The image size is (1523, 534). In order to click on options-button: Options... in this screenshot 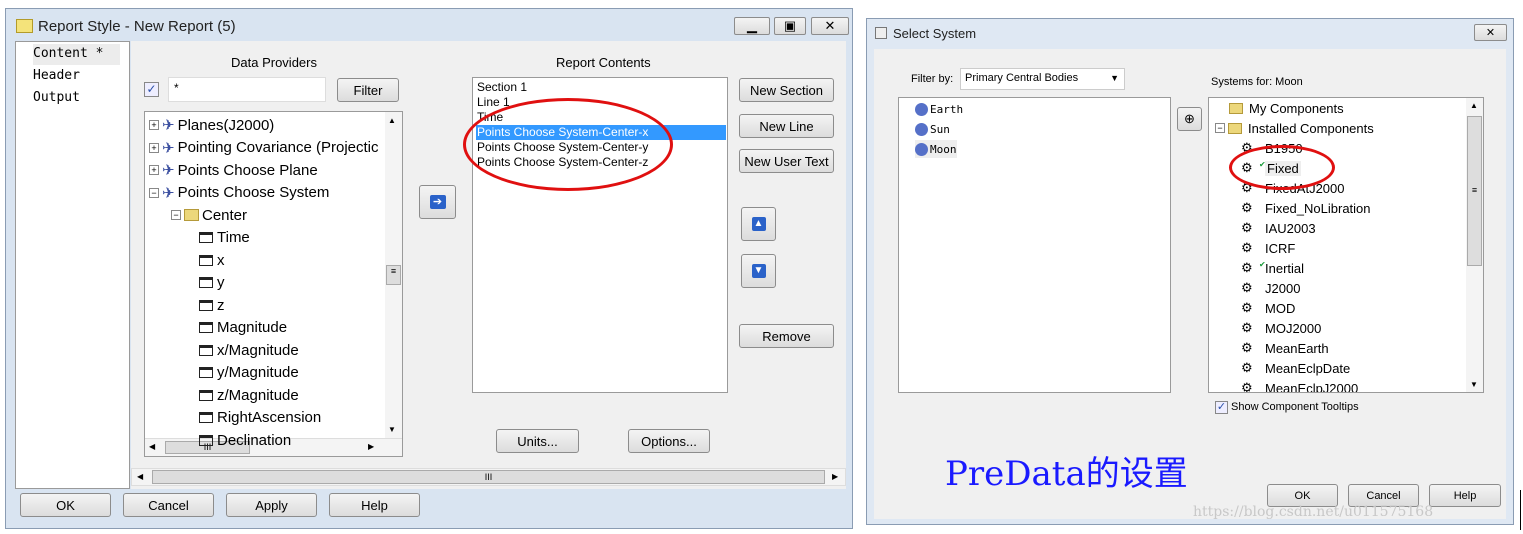, I will do `click(669, 441)`.